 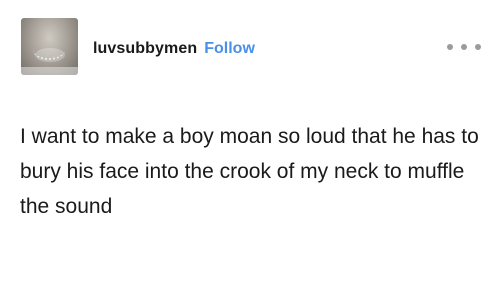 I want to click on follow-button: Follow, so click(x=229, y=49).